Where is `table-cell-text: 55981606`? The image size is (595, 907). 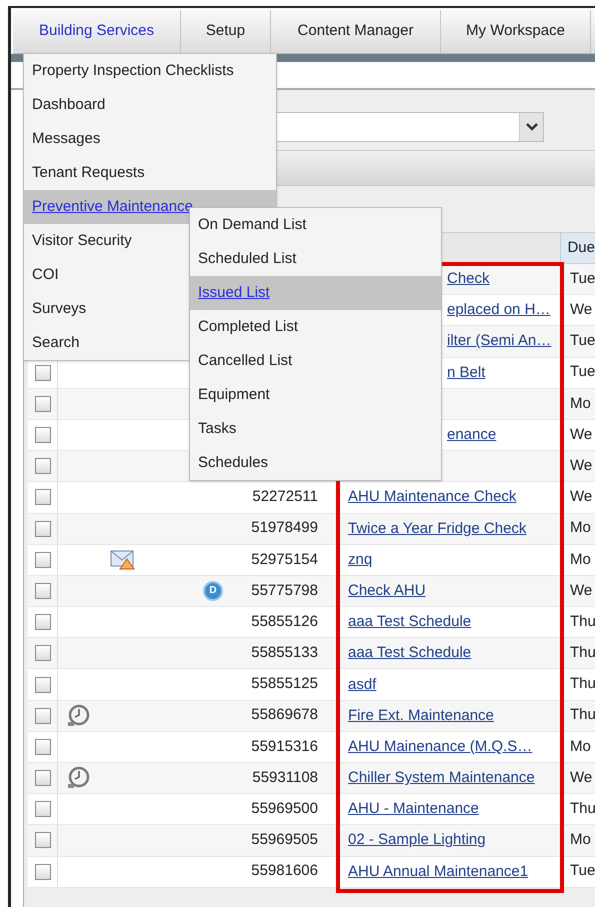
table-cell-text: 55981606 is located at coordinates (284, 871).